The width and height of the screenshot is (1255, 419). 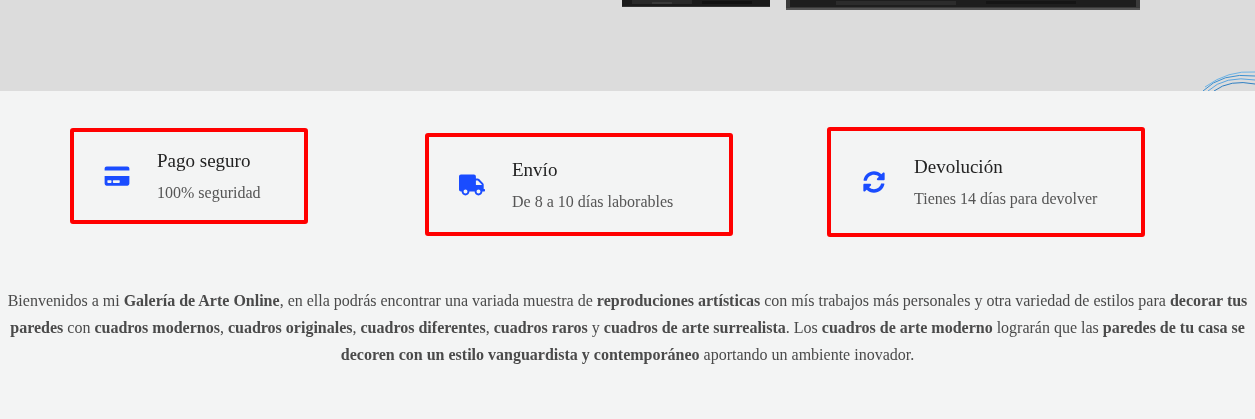 What do you see at coordinates (204, 161) in the screenshot?
I see `feature-title: Pago seguro` at bounding box center [204, 161].